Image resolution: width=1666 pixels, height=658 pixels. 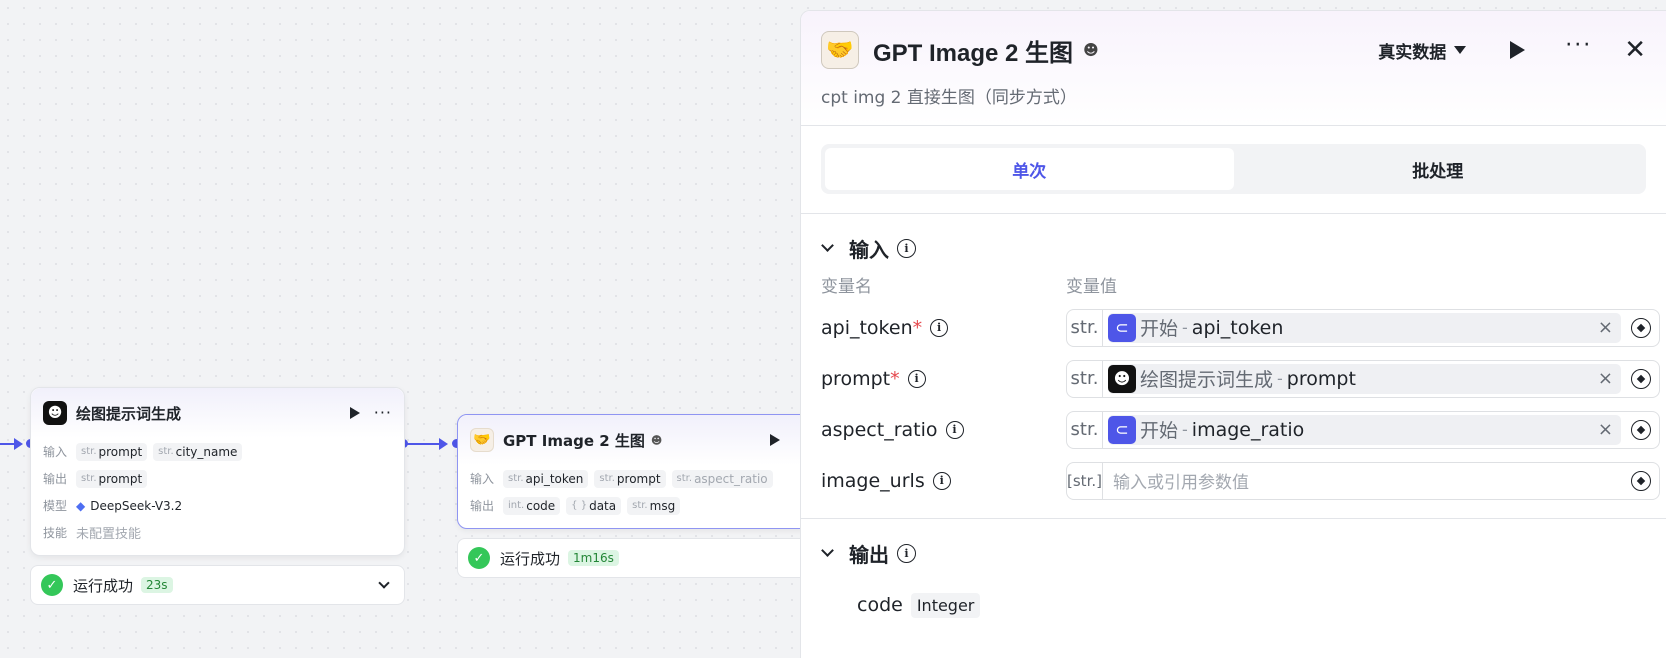 What do you see at coordinates (1233, 553) in the screenshot?
I see `output-section-header: 输出 i` at bounding box center [1233, 553].